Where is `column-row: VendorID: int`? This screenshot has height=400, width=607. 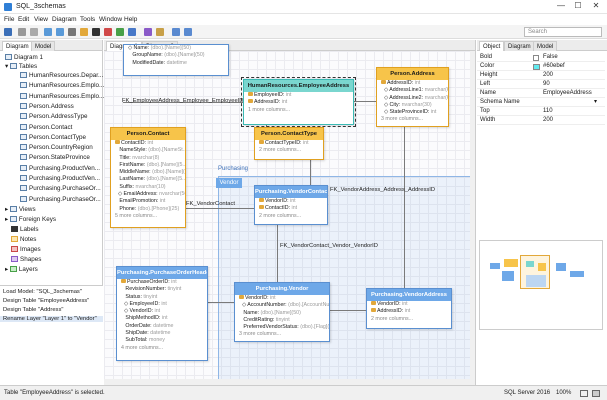
column-row: VendorID: int is located at coordinates (409, 304).